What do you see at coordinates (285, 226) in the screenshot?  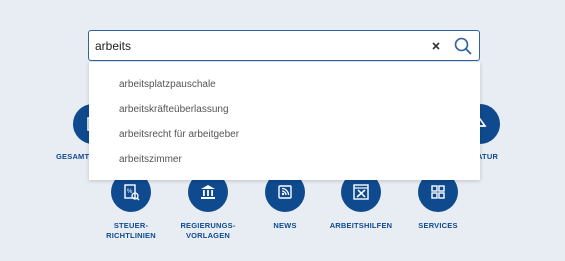 I see `category-news-label: NEWS` at bounding box center [285, 226].